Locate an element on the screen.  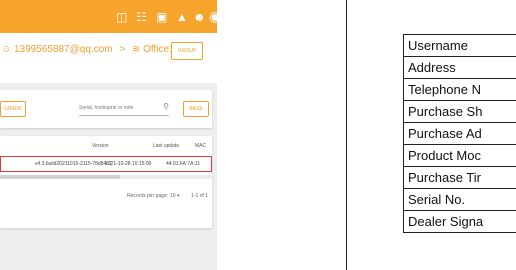
search-input is located at coordinates (115, 107).